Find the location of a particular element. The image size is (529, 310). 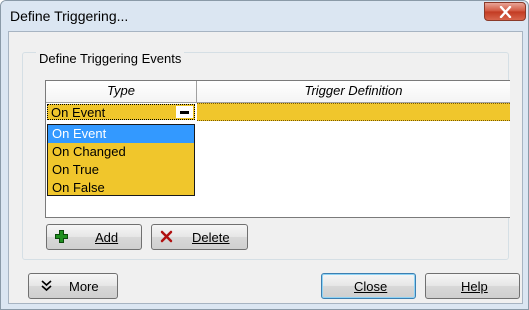

dropdown-option-on-changed: On Changed is located at coordinates (121, 152).